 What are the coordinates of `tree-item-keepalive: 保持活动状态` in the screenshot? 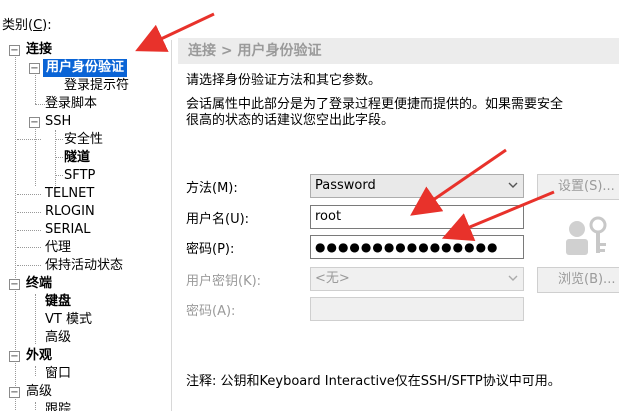 It's located at (84, 266).